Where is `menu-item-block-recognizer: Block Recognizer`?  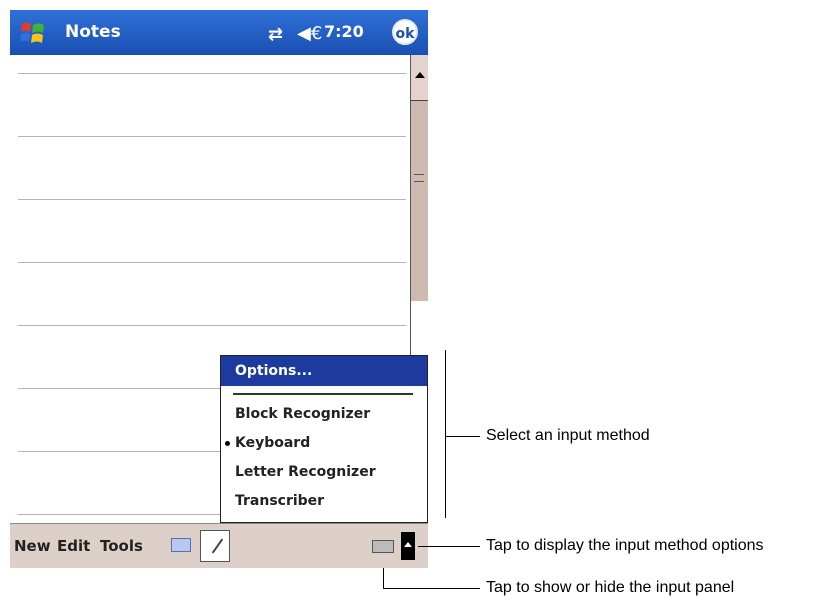 menu-item-block-recognizer: Block Recognizer is located at coordinates (302, 414).